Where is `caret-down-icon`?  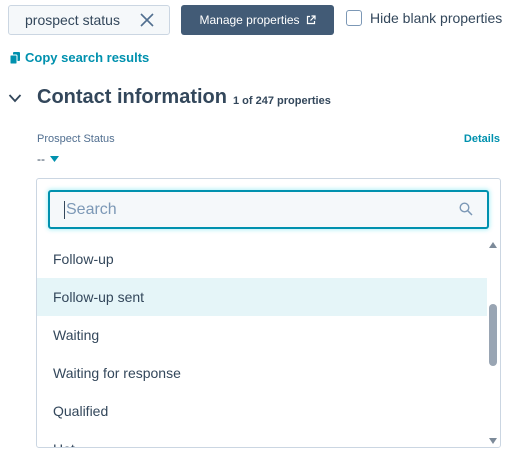
caret-down-icon is located at coordinates (54, 159).